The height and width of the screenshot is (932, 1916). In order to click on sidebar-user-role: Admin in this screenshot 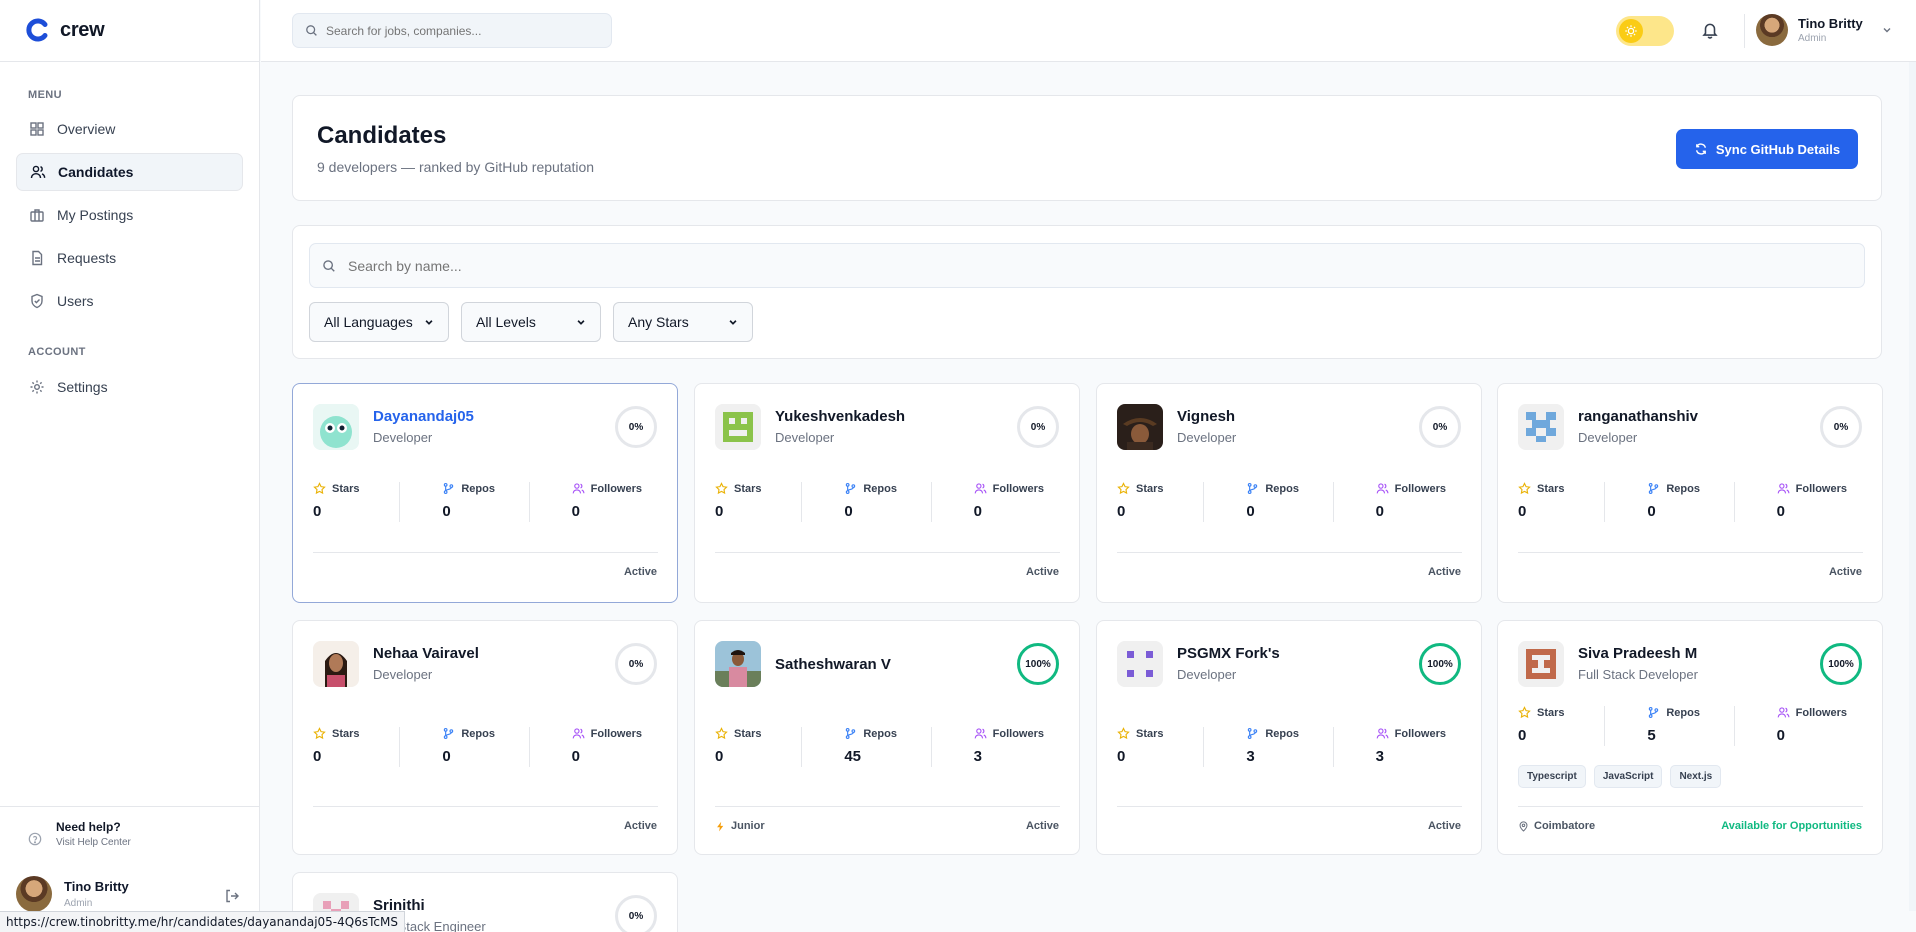, I will do `click(78, 903)`.